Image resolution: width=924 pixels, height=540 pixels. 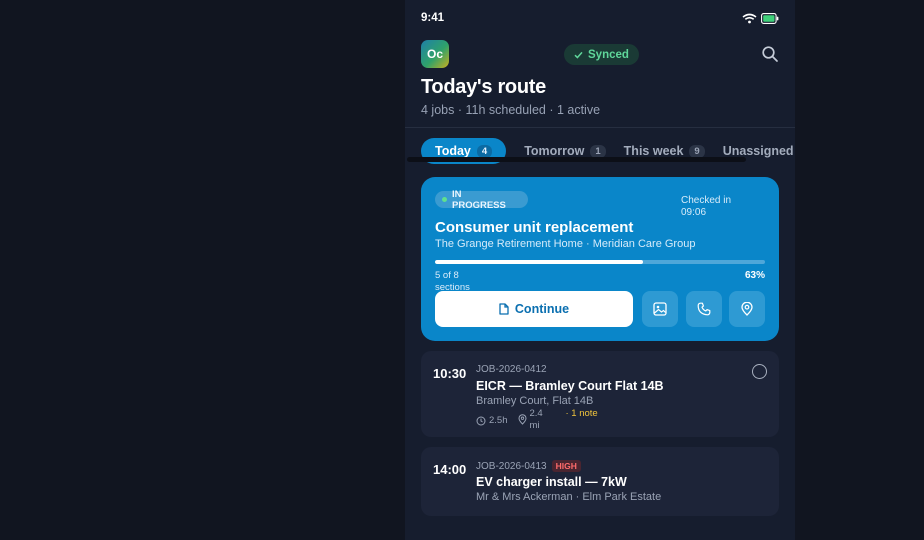 I want to click on sections-count: 5 of 8 sections, so click(x=452, y=281).